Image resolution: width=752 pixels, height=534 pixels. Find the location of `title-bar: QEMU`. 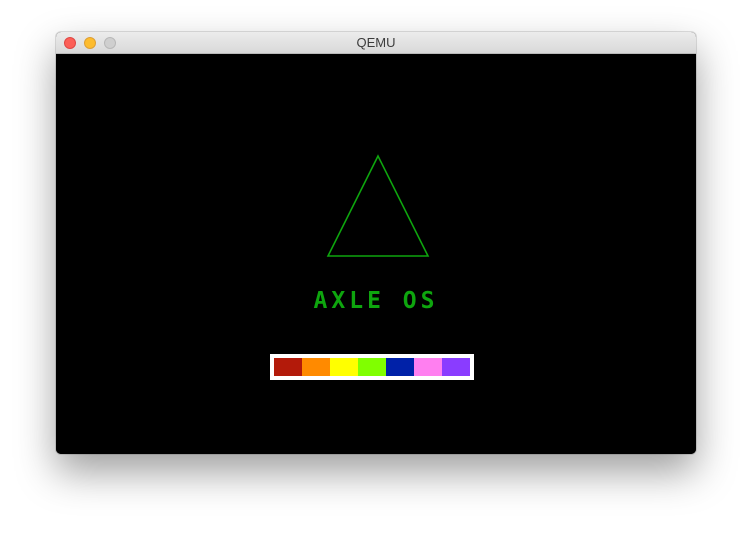

title-bar: QEMU is located at coordinates (376, 43).